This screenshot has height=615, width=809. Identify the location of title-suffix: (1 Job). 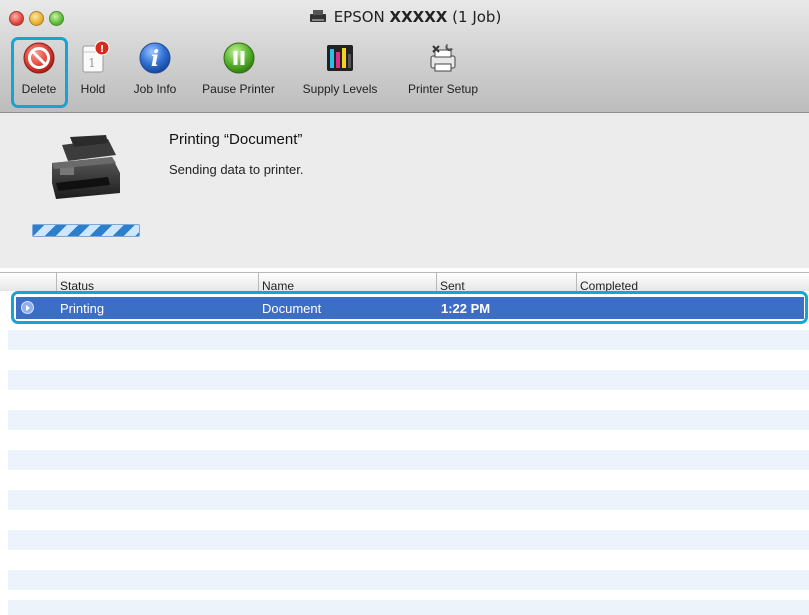
(477, 17).